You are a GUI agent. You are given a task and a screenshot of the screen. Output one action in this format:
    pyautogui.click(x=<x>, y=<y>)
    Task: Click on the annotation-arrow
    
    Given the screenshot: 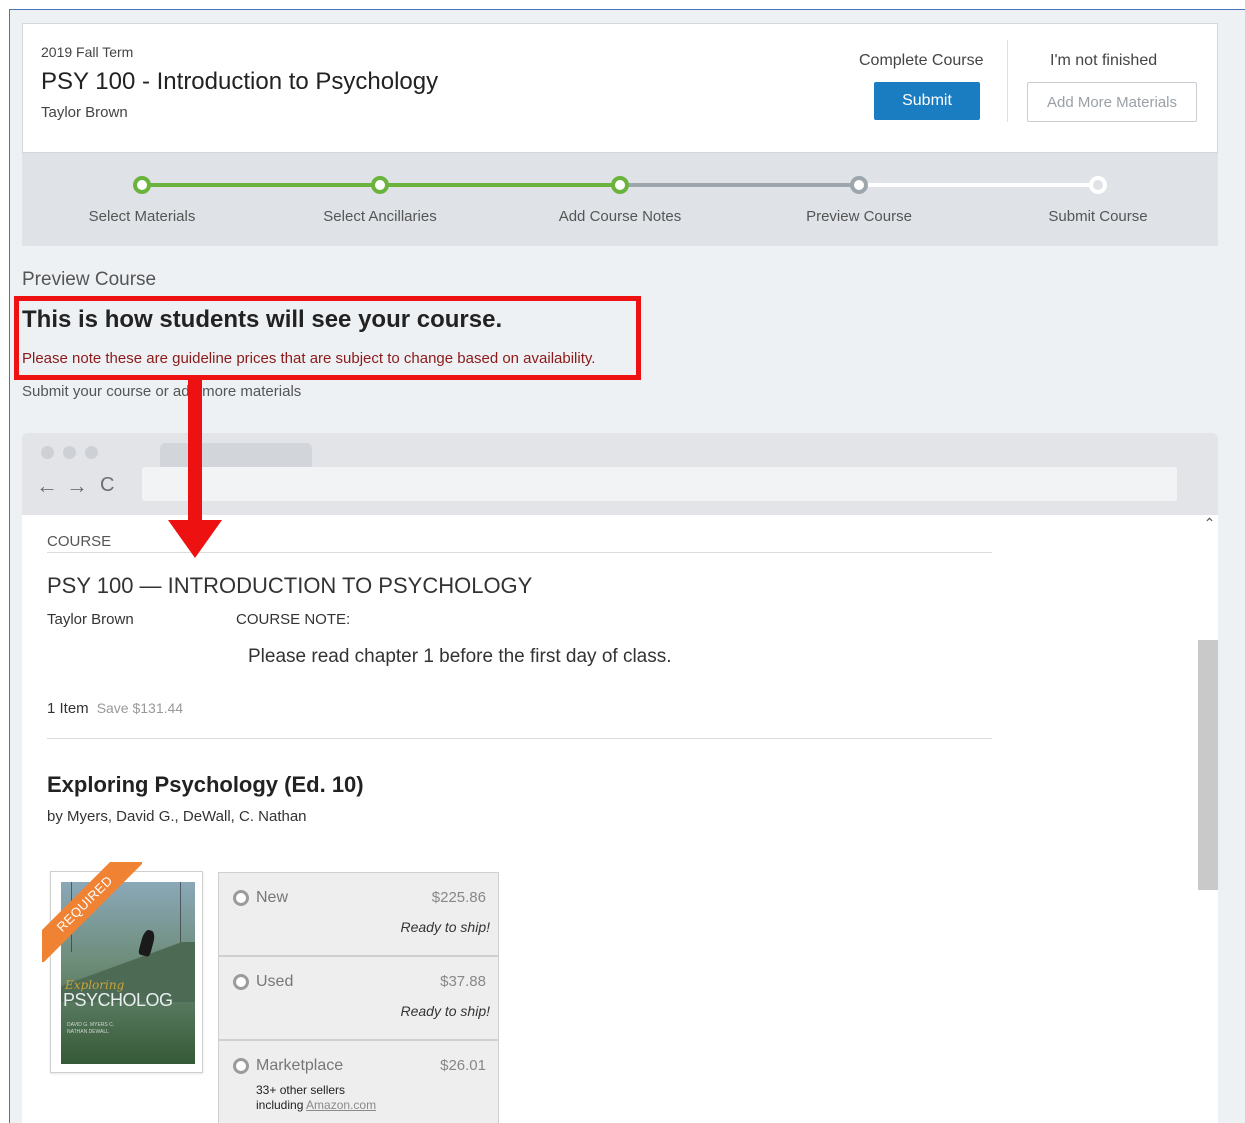 What is the action you would take?
    pyautogui.click(x=195, y=451)
    